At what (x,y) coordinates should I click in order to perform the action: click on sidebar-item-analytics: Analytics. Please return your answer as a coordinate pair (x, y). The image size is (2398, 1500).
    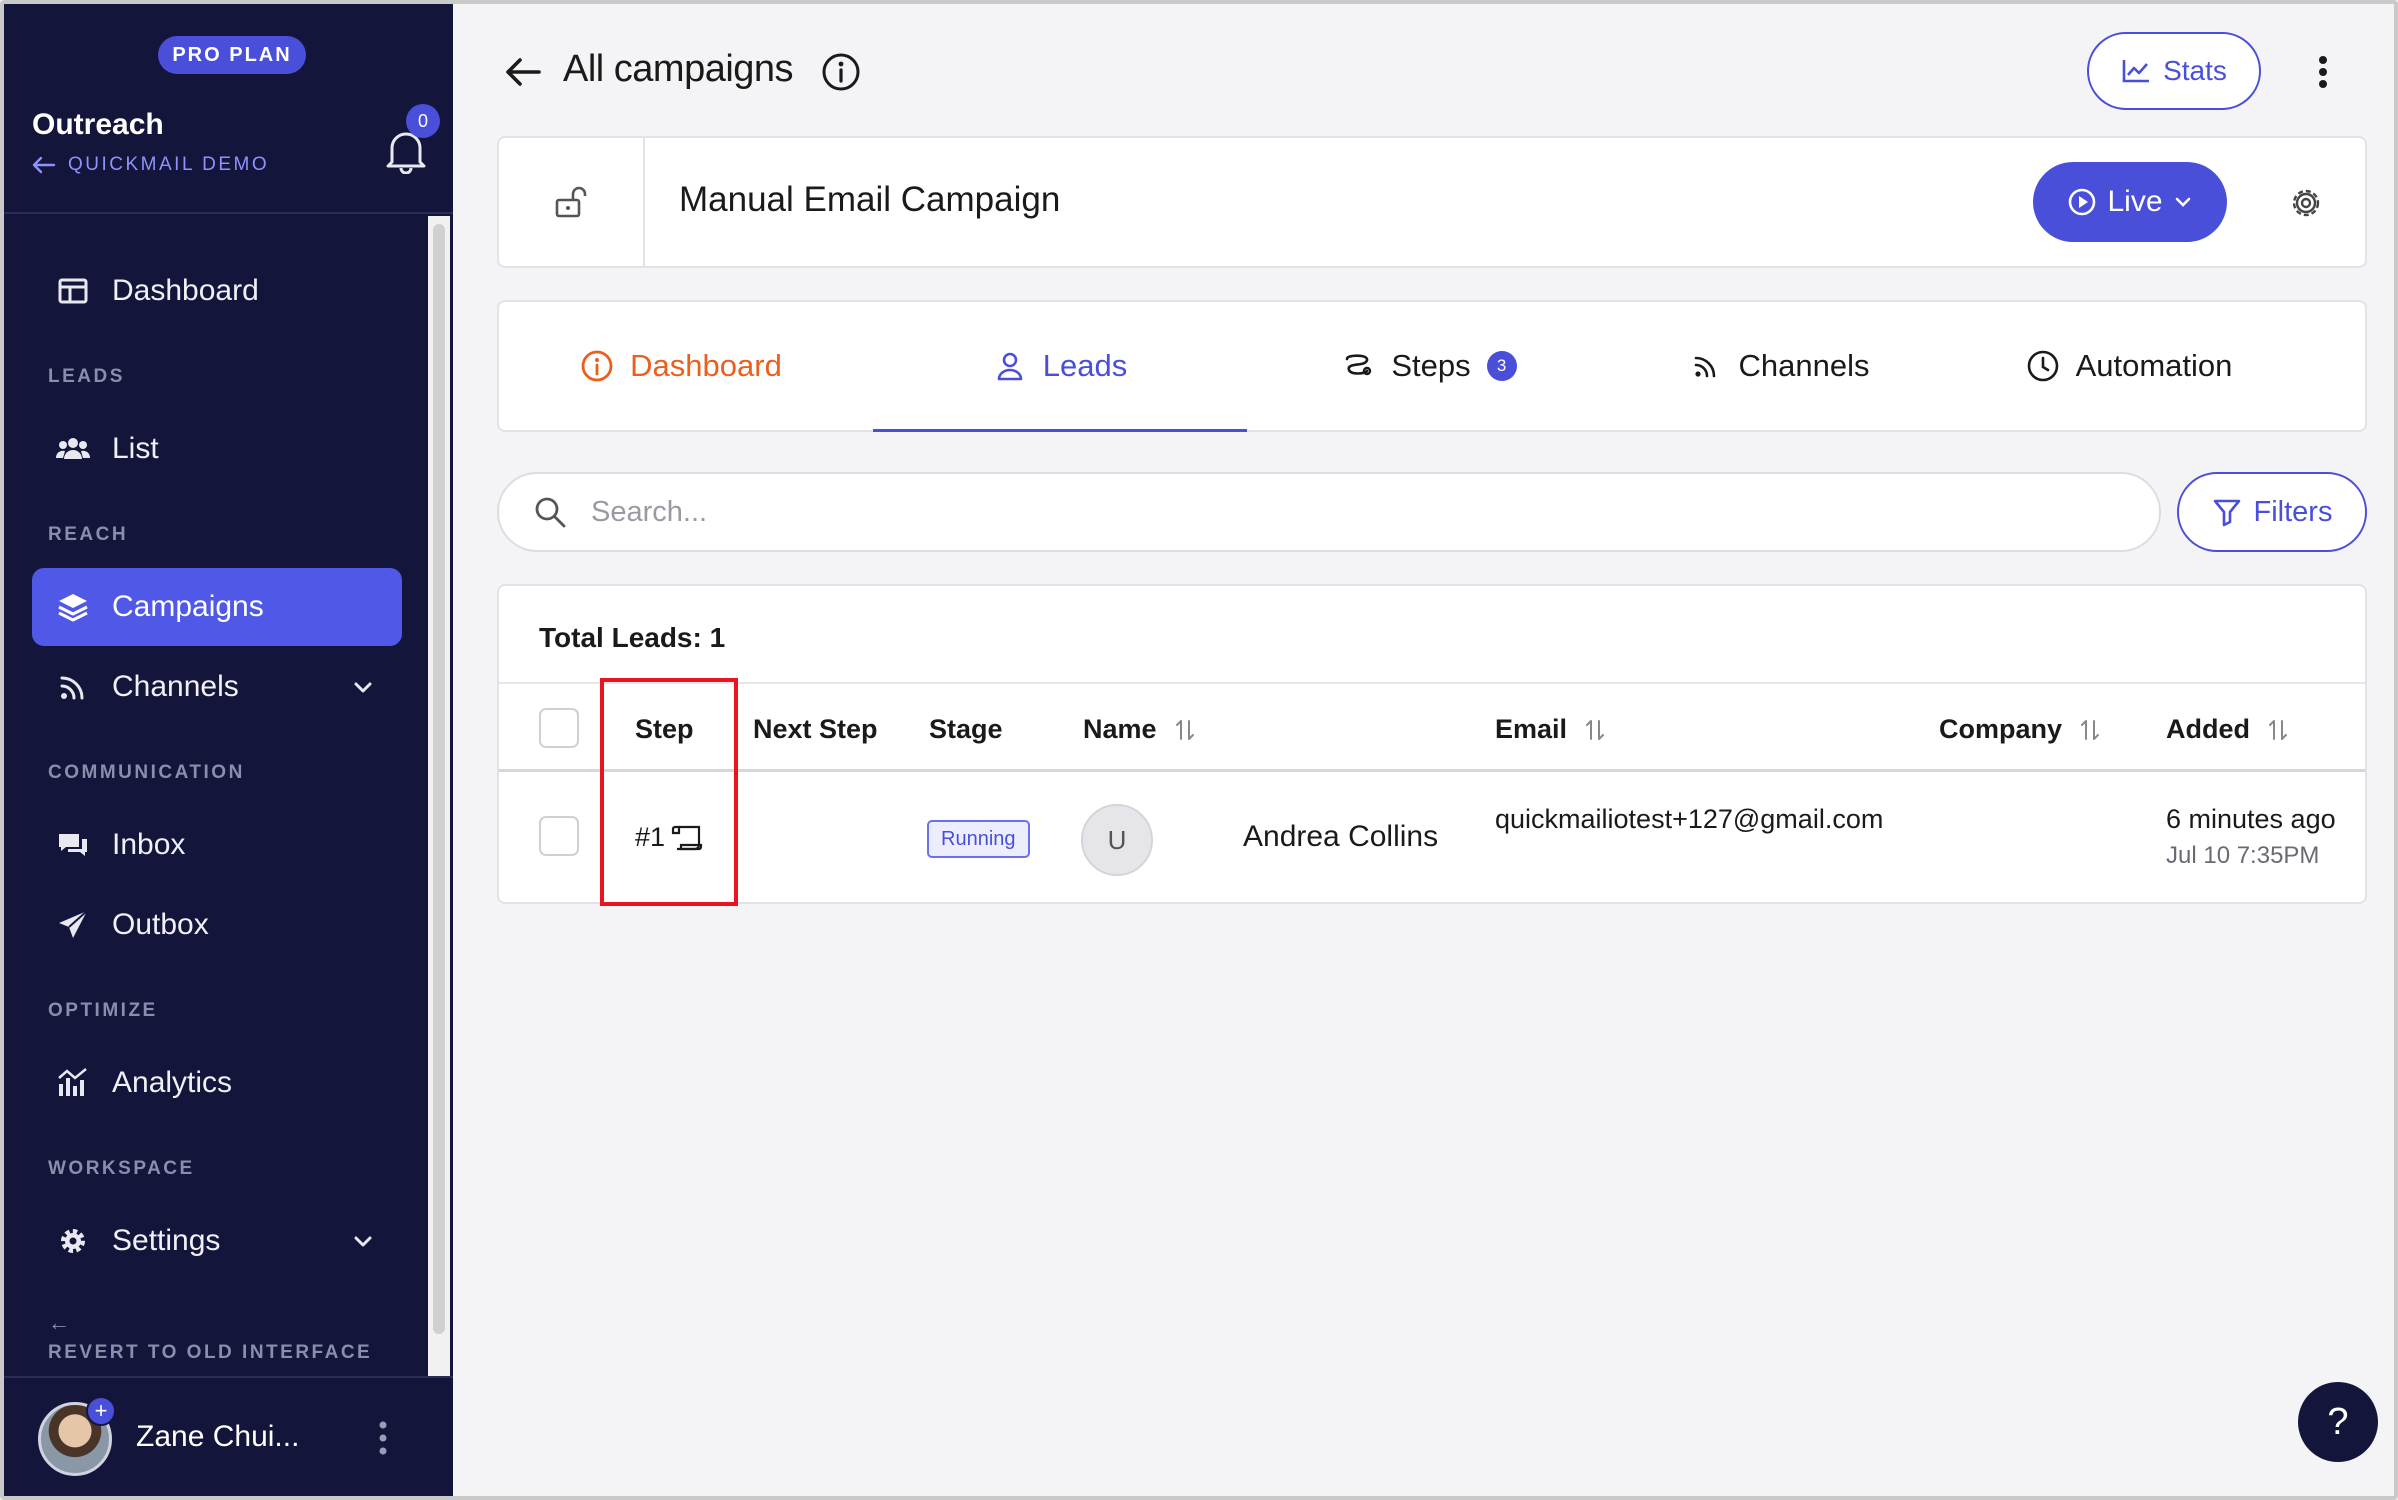
    Looking at the image, I should click on (217, 1083).